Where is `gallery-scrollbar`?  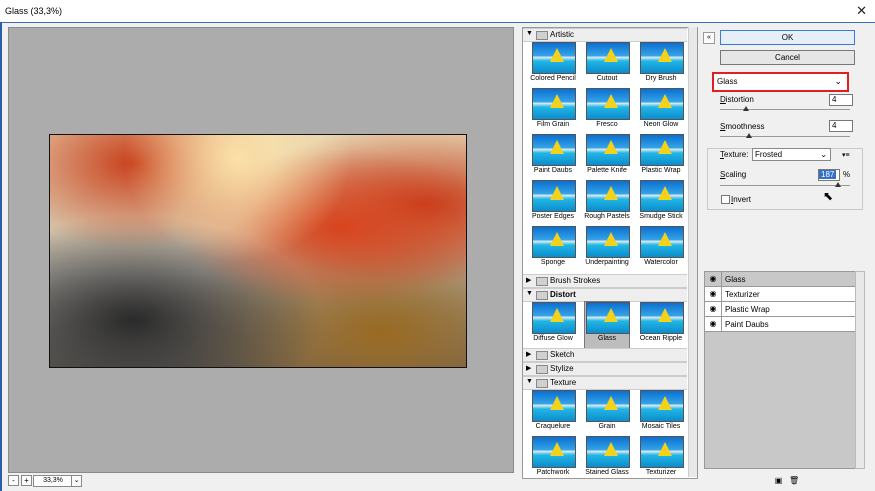 gallery-scrollbar is located at coordinates (692, 252).